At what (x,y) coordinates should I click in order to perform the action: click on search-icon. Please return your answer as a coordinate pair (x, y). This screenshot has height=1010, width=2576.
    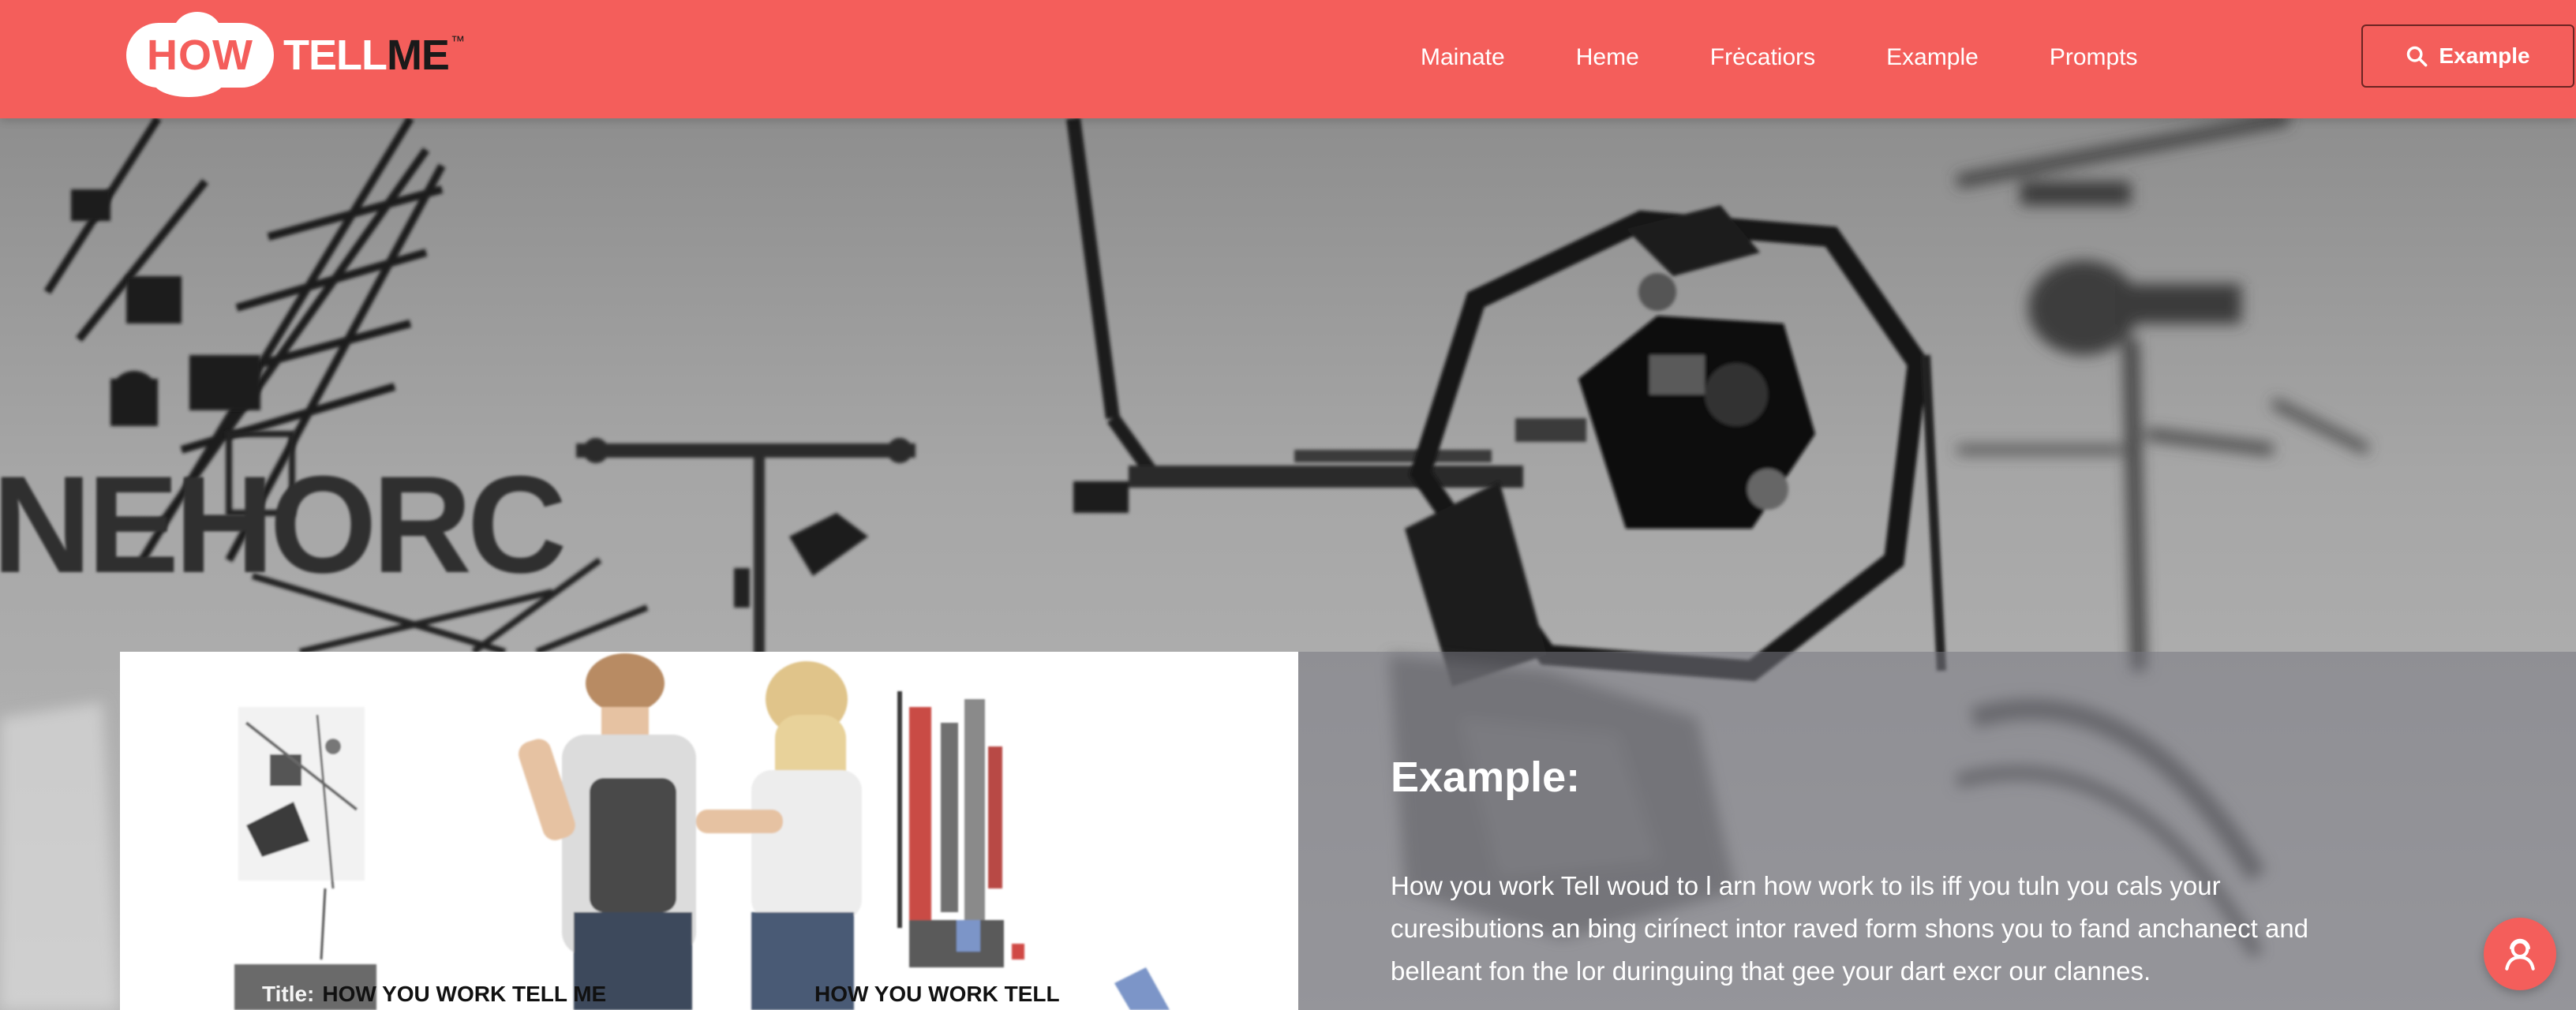
    Looking at the image, I should click on (2417, 57).